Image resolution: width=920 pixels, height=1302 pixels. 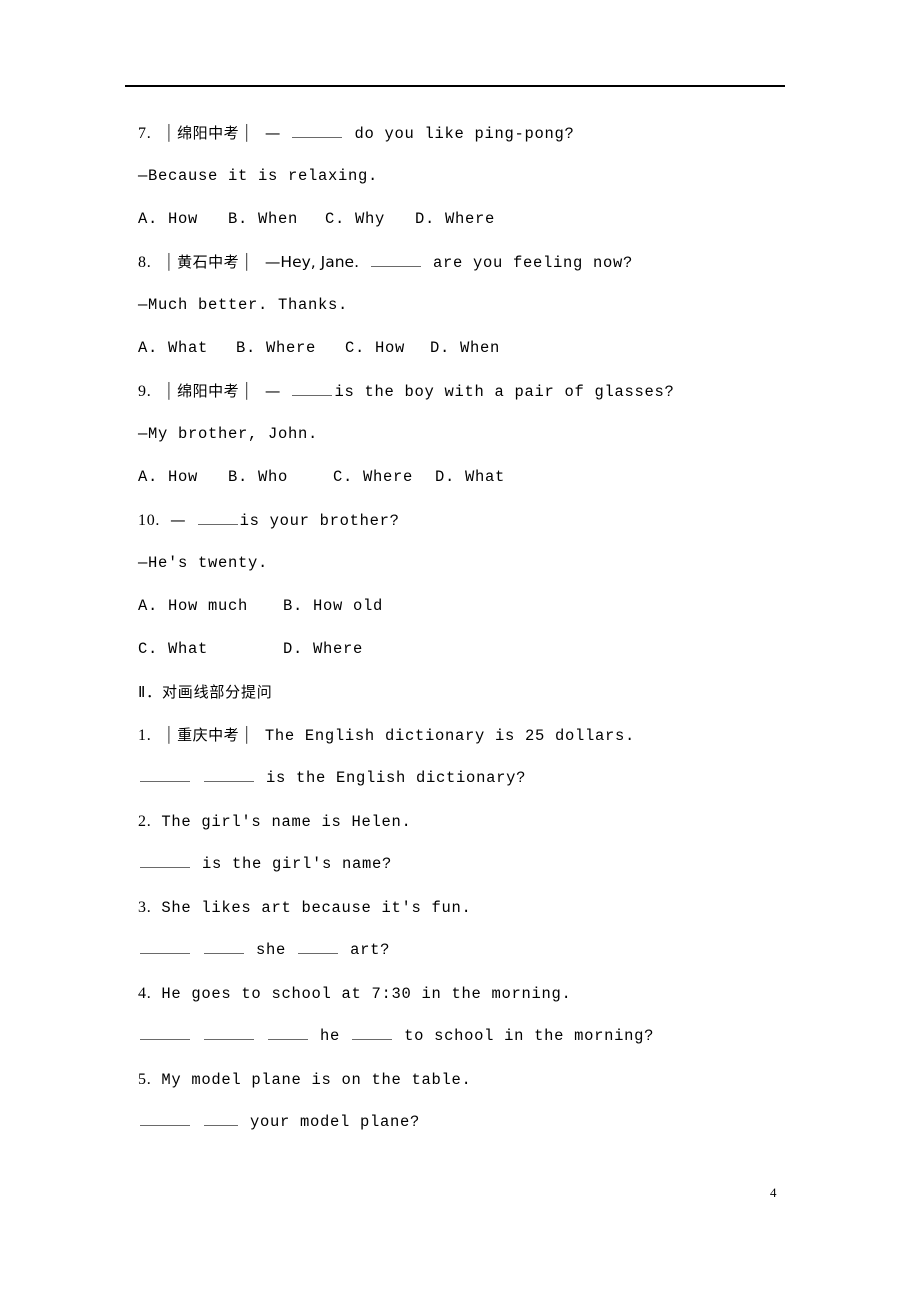 What do you see at coordinates (203, 563) in the screenshot?
I see `question-response-q10: —He's twenty.` at bounding box center [203, 563].